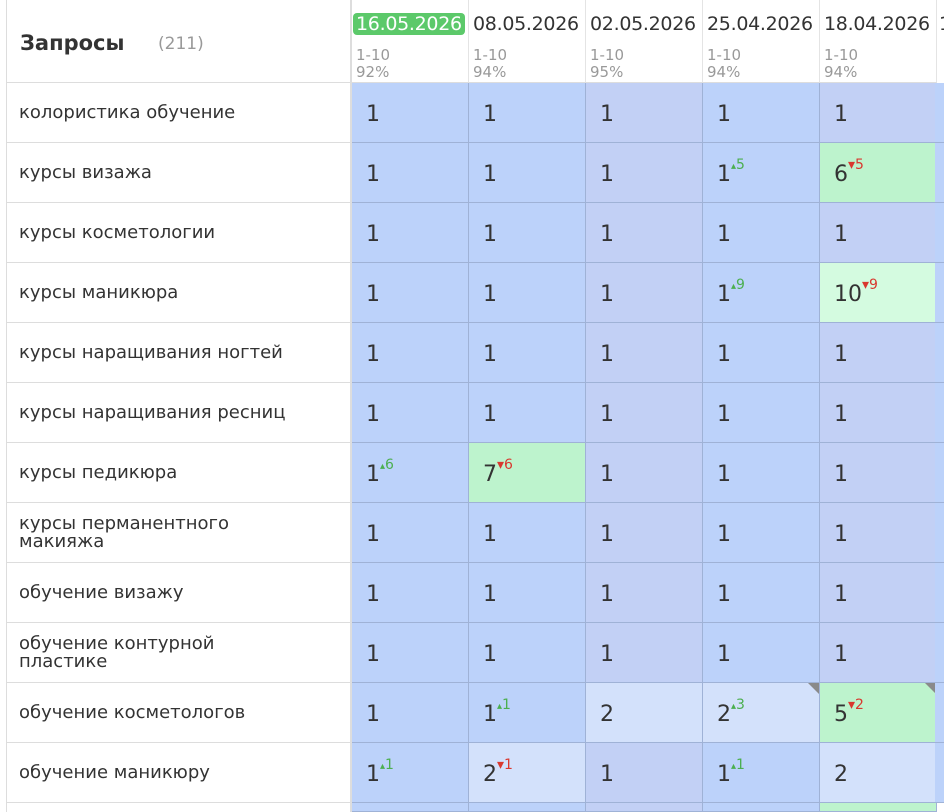 Image resolution: width=944 pixels, height=812 pixels. Describe the element at coordinates (526, 24) in the screenshot. I see `date-label: 08.05.2026` at that location.